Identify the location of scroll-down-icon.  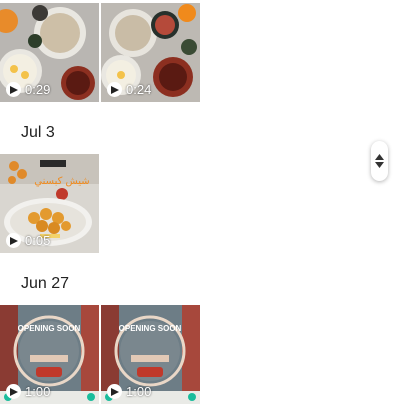
(379, 165).